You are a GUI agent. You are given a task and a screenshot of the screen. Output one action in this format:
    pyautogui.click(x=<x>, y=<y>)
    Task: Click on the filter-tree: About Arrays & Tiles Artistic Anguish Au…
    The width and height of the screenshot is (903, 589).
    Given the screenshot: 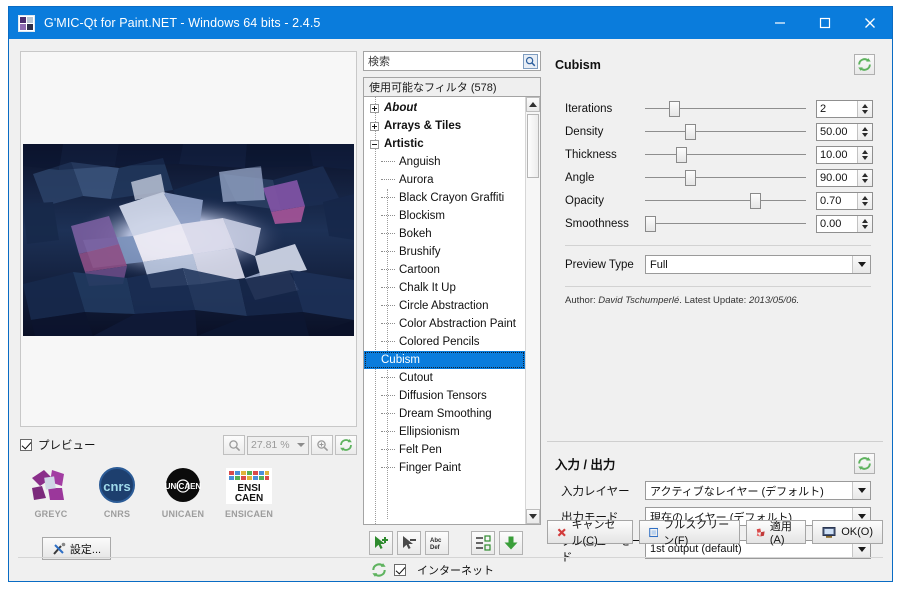 What is the action you would take?
    pyautogui.click(x=444, y=287)
    